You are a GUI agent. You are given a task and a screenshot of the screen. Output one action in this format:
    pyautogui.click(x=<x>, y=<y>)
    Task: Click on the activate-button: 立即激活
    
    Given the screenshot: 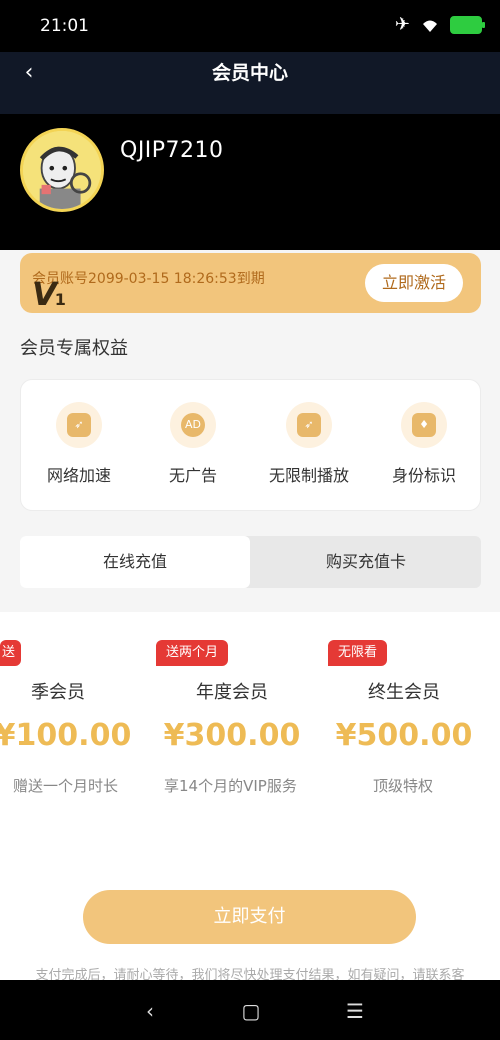 What is the action you would take?
    pyautogui.click(x=414, y=283)
    